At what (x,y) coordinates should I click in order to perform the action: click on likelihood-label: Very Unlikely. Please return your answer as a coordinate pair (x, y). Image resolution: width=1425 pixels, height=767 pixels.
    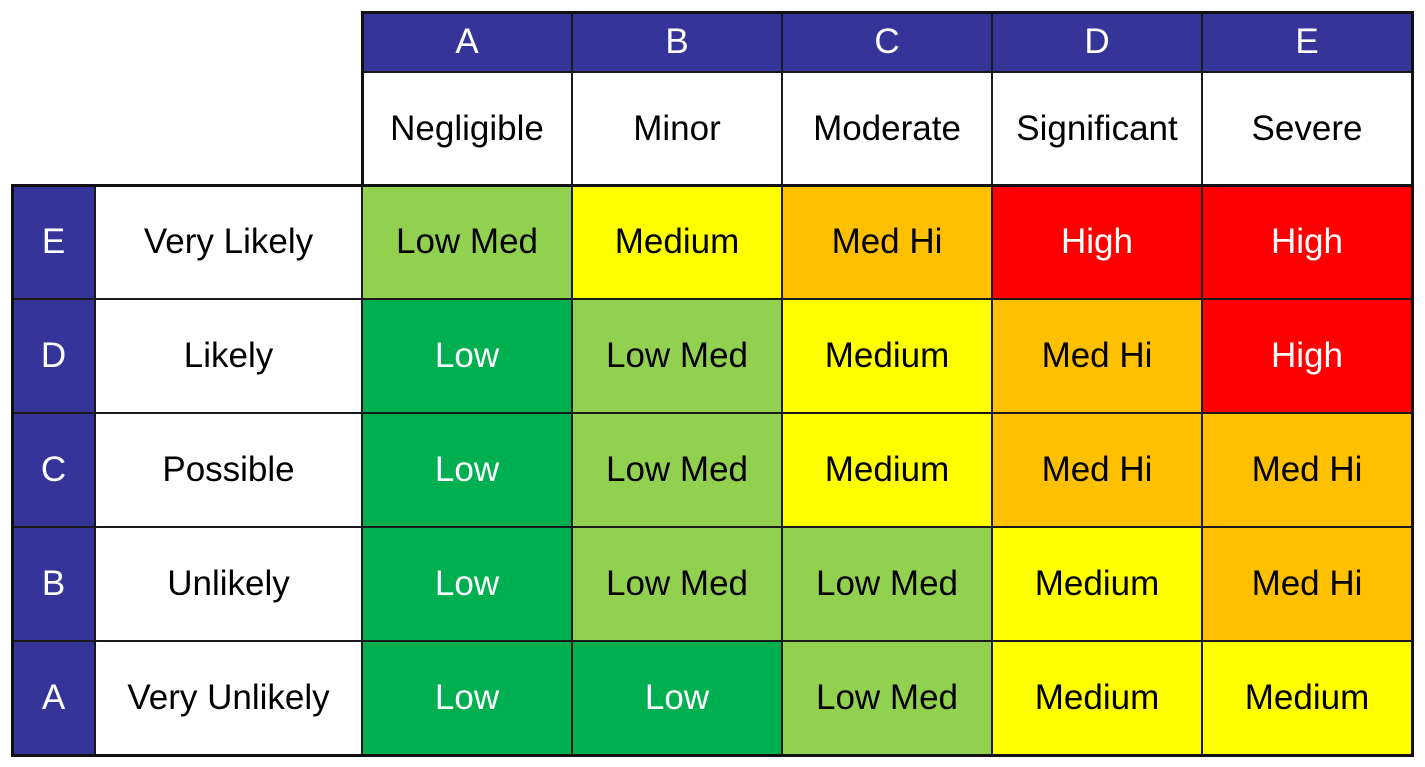
    Looking at the image, I should click on (228, 698).